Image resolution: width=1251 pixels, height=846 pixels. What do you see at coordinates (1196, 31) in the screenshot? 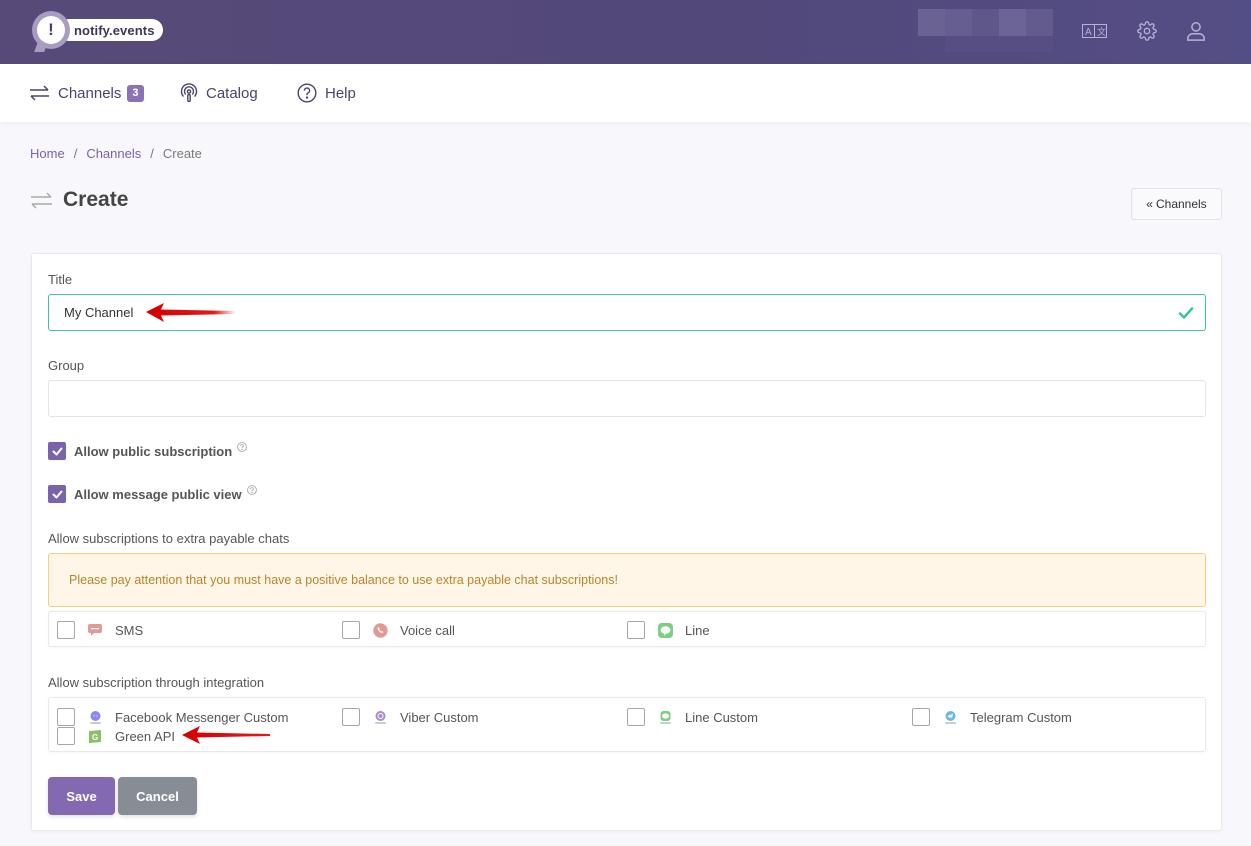
I see `user-icon` at bounding box center [1196, 31].